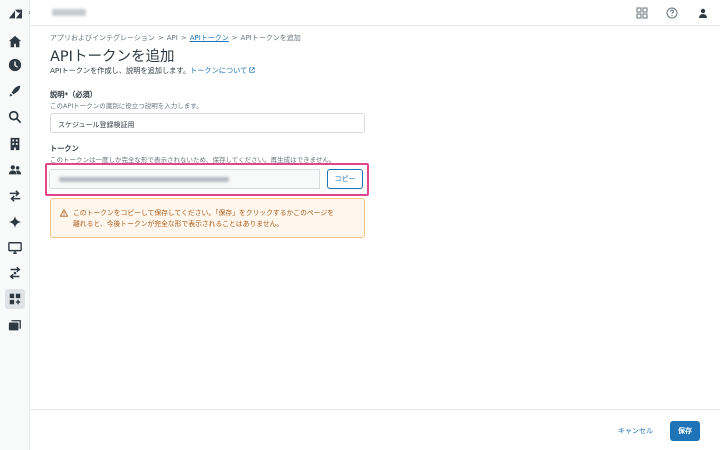  I want to click on account-name-blurred, so click(69, 12).